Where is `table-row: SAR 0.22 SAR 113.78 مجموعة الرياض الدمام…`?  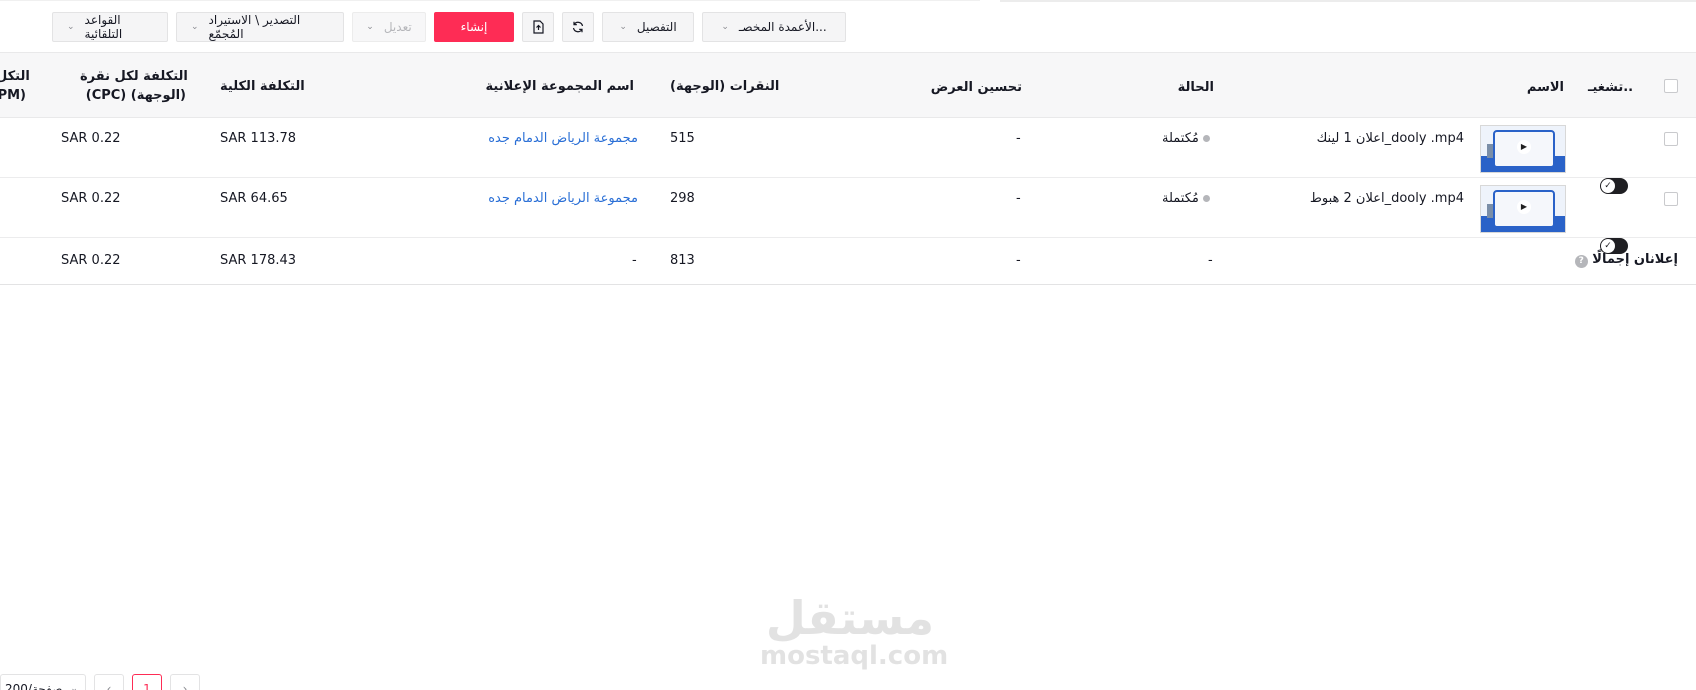
table-row: SAR 0.22 SAR 113.78 مجموعة الرياض الدمام… is located at coordinates (848, 156).